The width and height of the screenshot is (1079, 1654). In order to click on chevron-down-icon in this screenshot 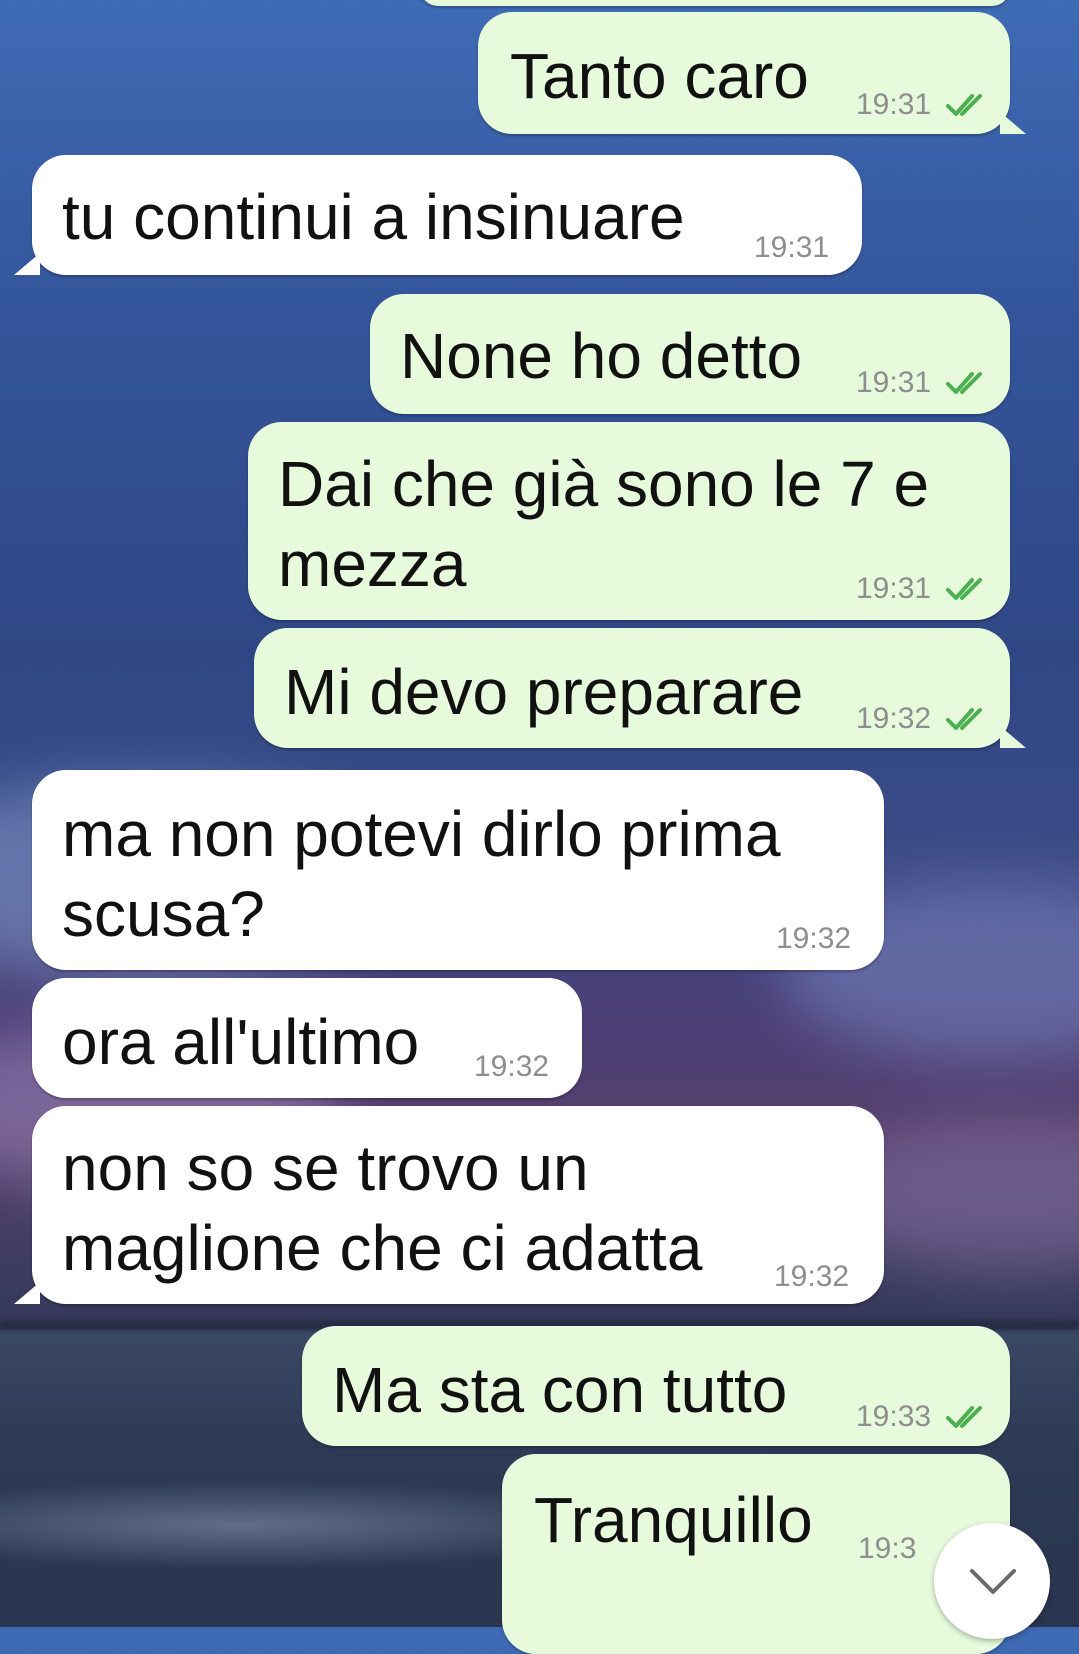, I will do `click(993, 1581)`.